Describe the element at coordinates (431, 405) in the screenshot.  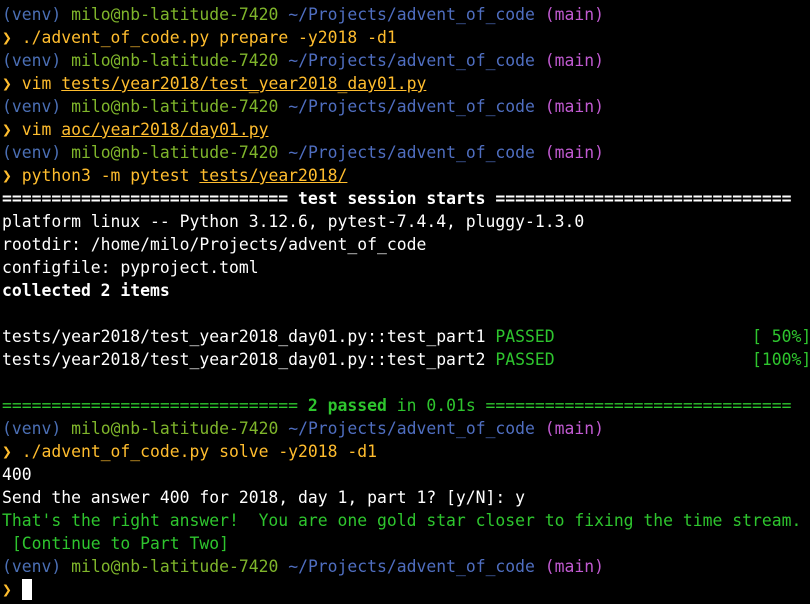
I see `summary-time: in 0.01s` at that location.